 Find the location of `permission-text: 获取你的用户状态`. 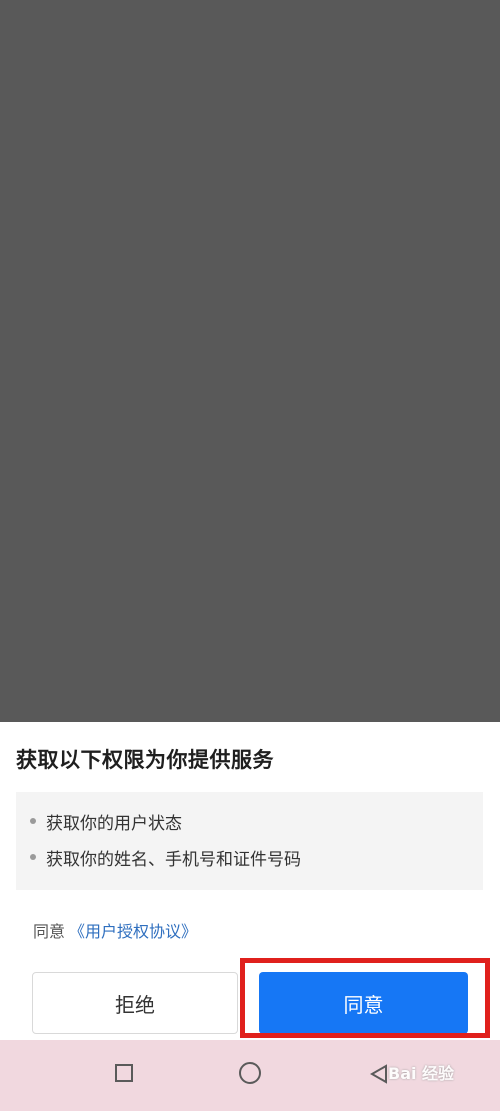

permission-text: 获取你的用户状态 is located at coordinates (114, 823).